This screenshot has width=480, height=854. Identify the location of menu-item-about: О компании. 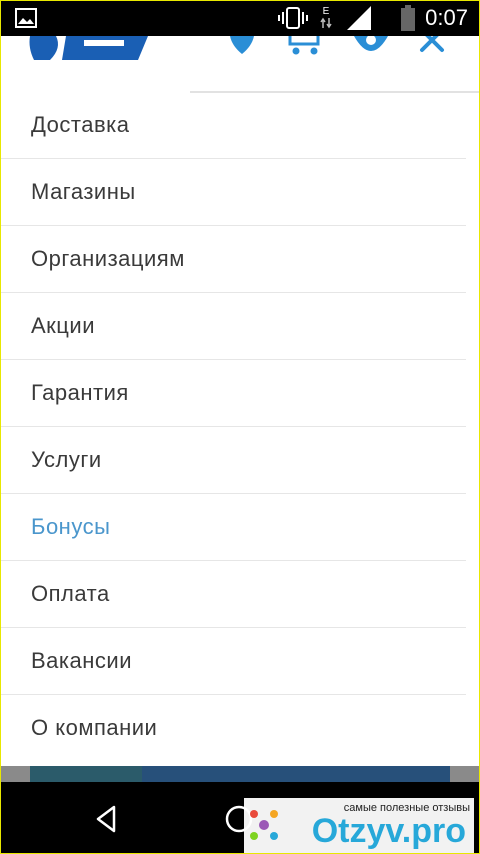
(233, 728).